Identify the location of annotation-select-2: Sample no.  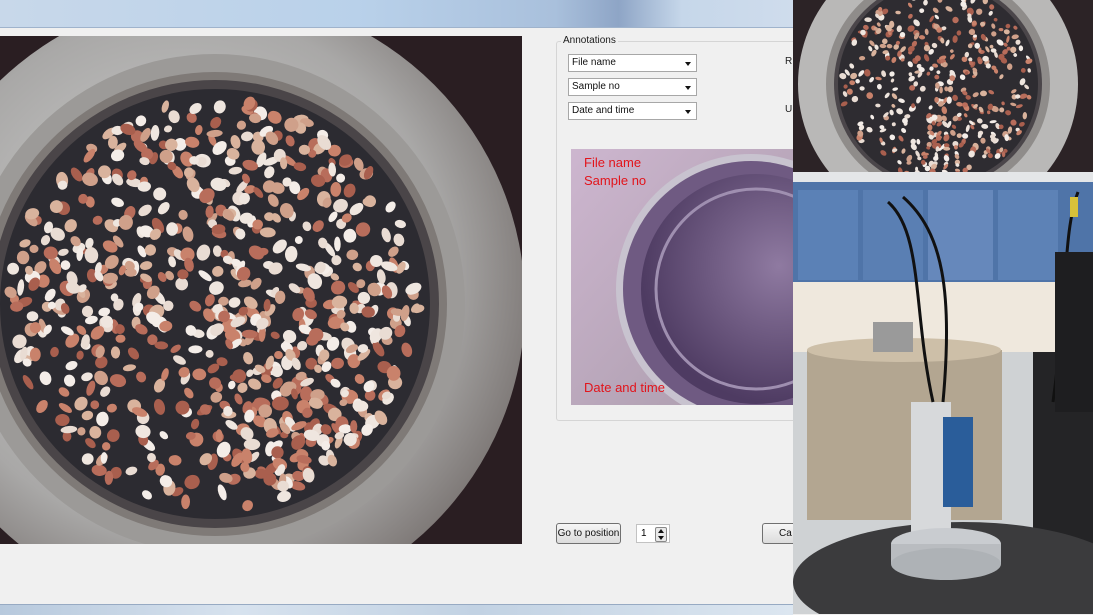
(632, 87).